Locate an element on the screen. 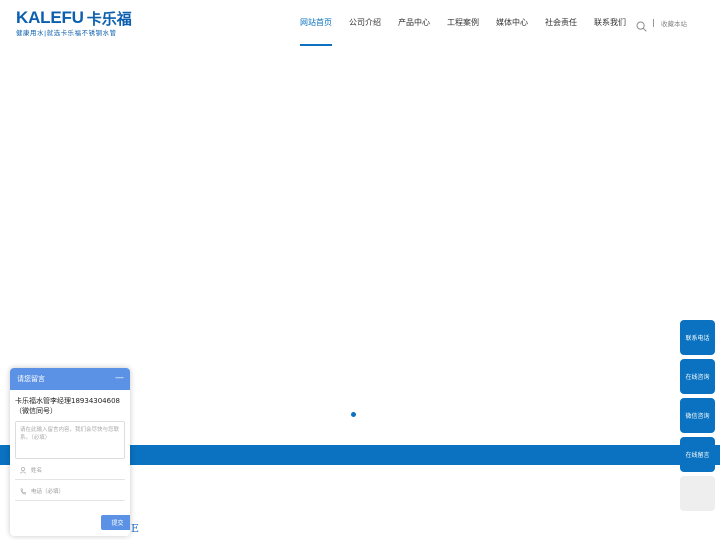  site-logo: KALEFU 卡乐福 健康用水|就选卡乐福不锈钢水管 is located at coordinates (82, 23).